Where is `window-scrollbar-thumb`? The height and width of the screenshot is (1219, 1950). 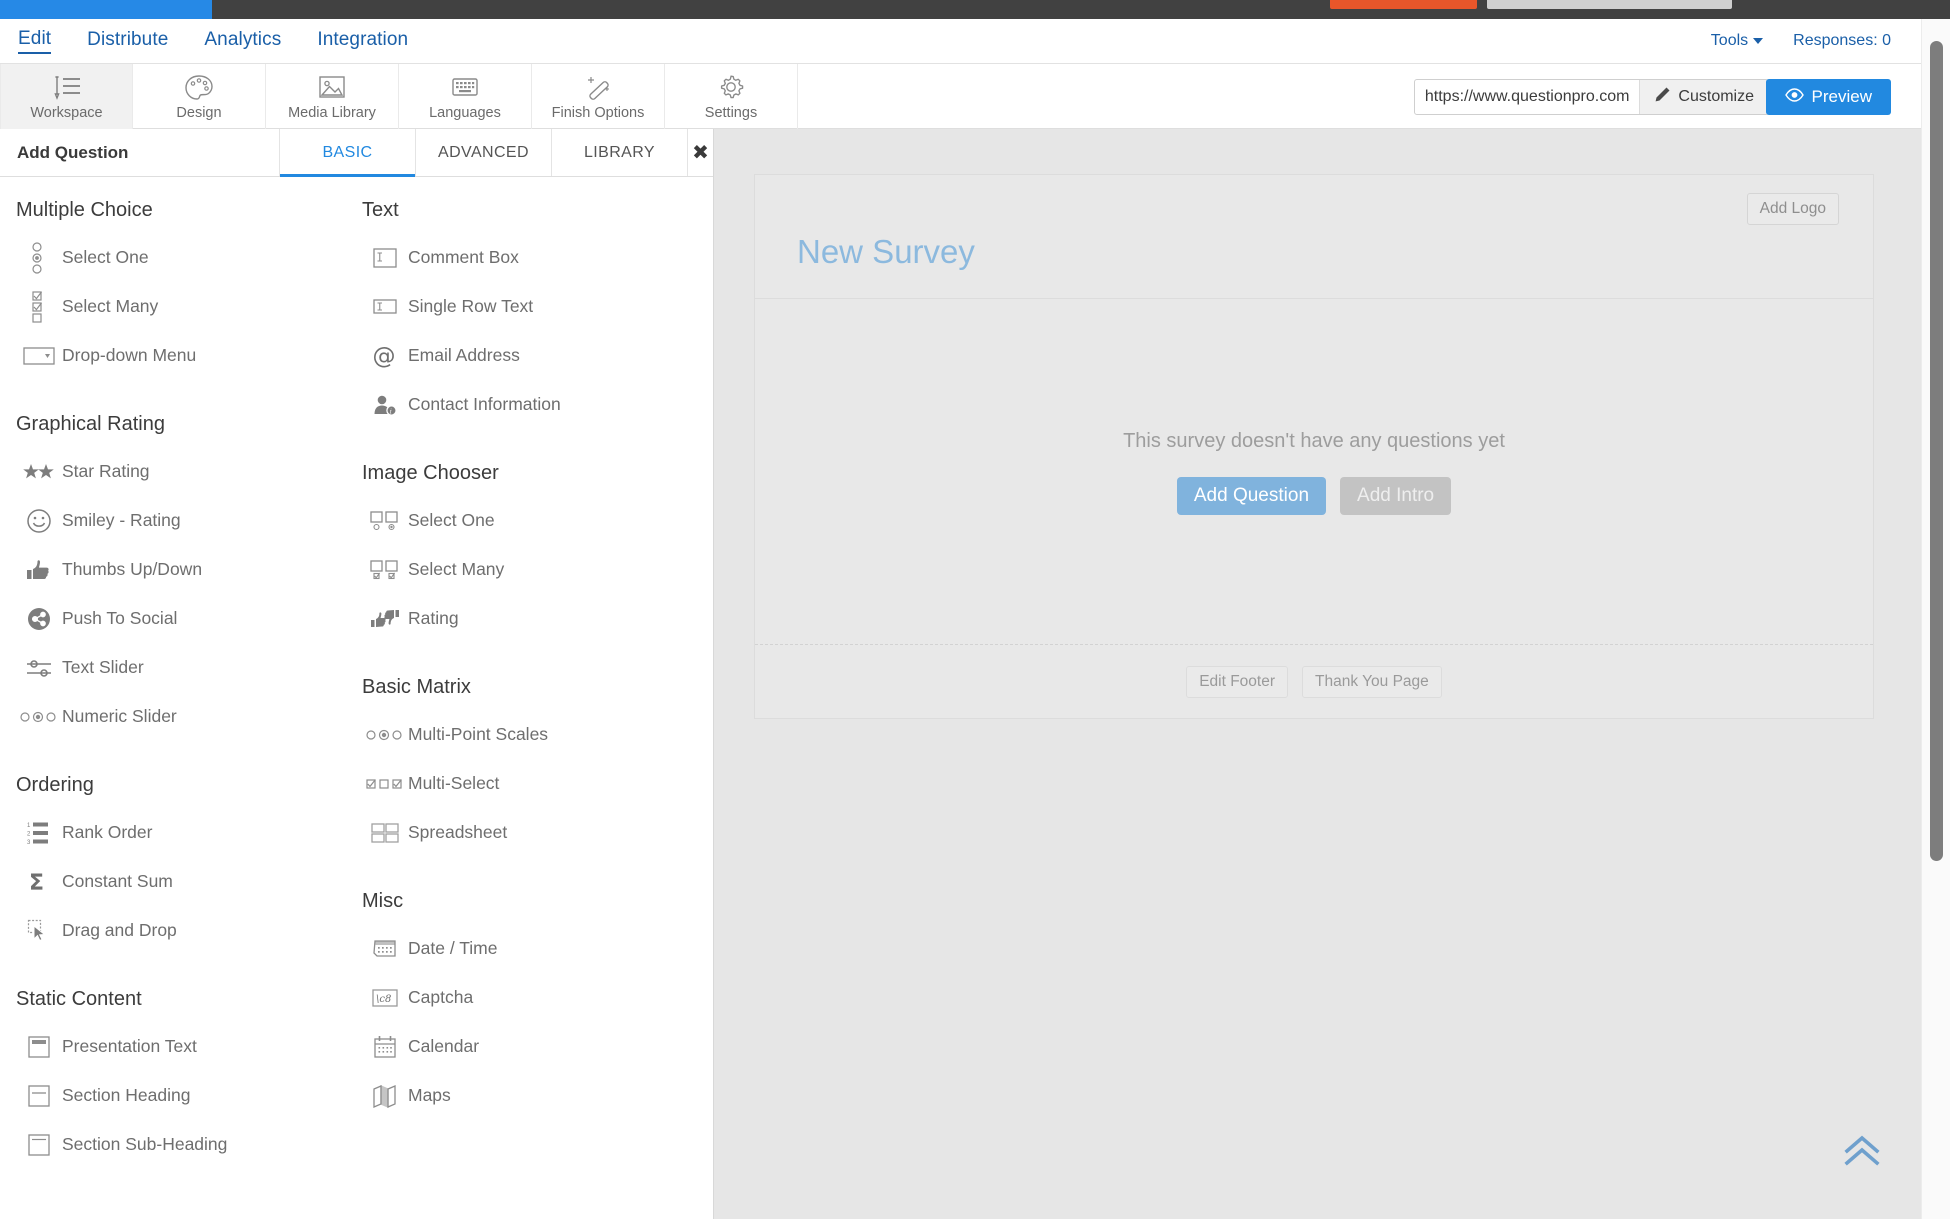
window-scrollbar-thumb is located at coordinates (1936, 451).